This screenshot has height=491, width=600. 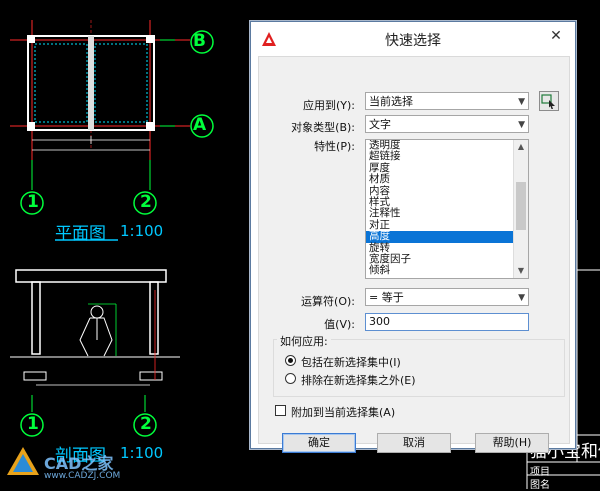 What do you see at coordinates (33, 424) in the screenshot?
I see `axis-label-1-section: 1` at bounding box center [33, 424].